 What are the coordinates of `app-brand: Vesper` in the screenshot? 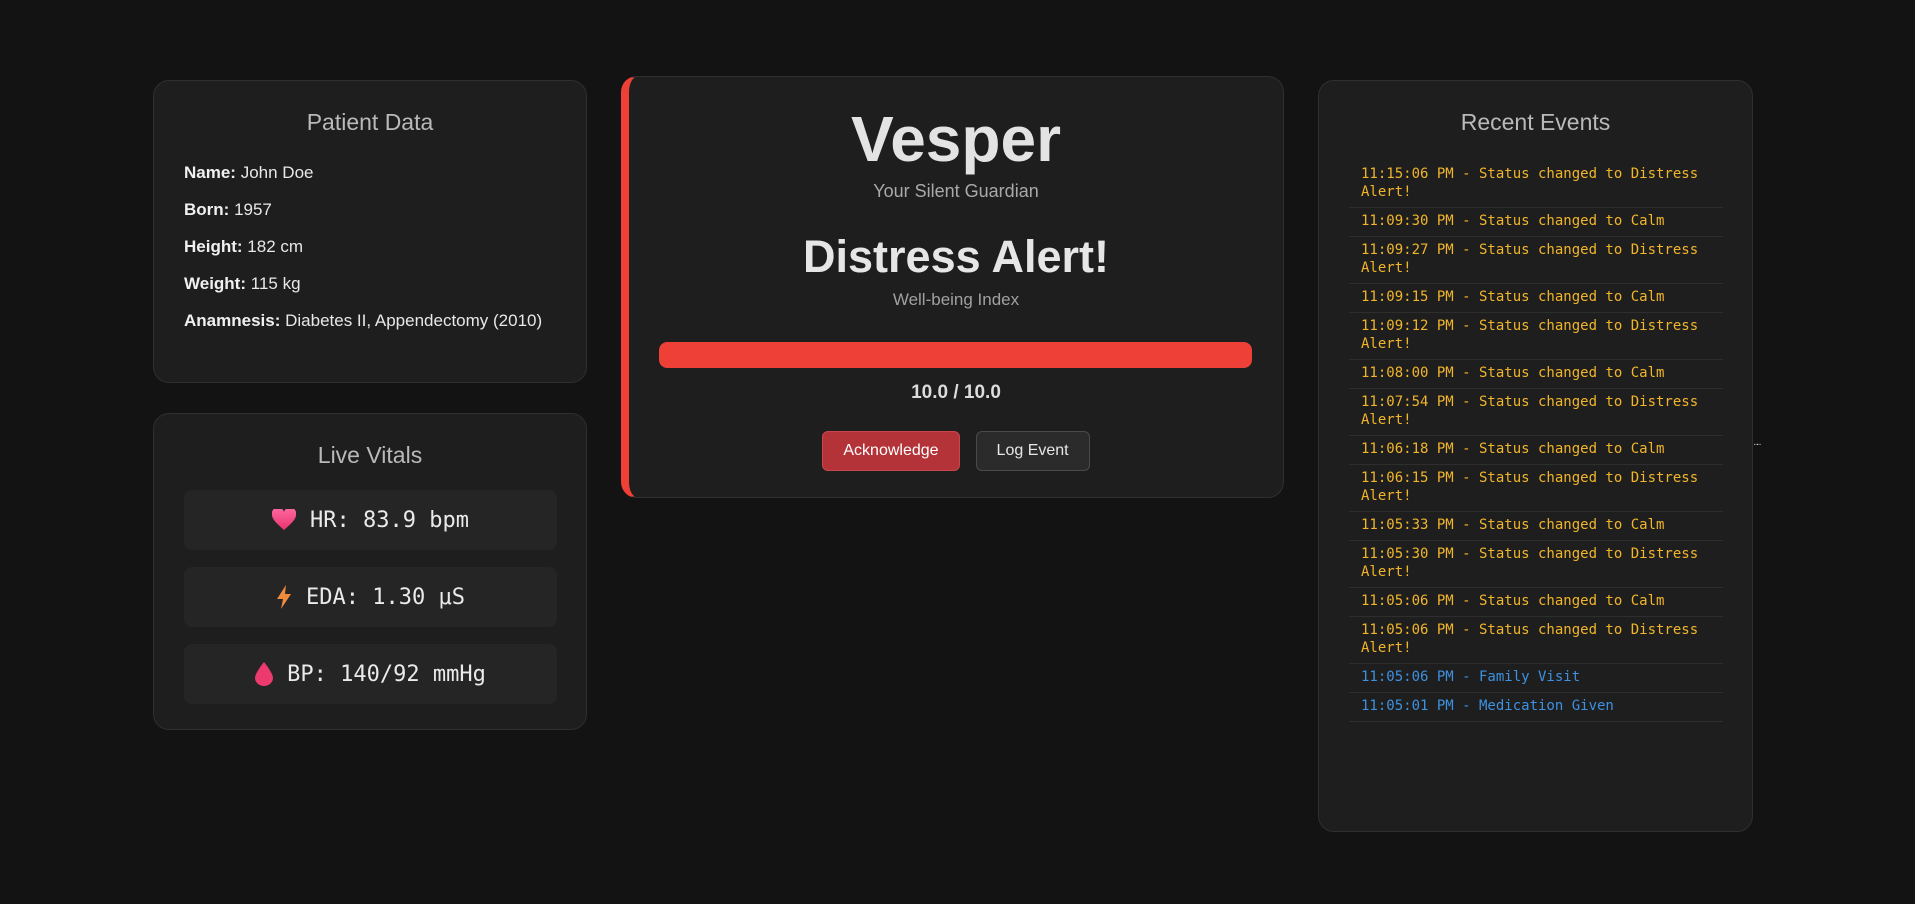 It's located at (956, 139).